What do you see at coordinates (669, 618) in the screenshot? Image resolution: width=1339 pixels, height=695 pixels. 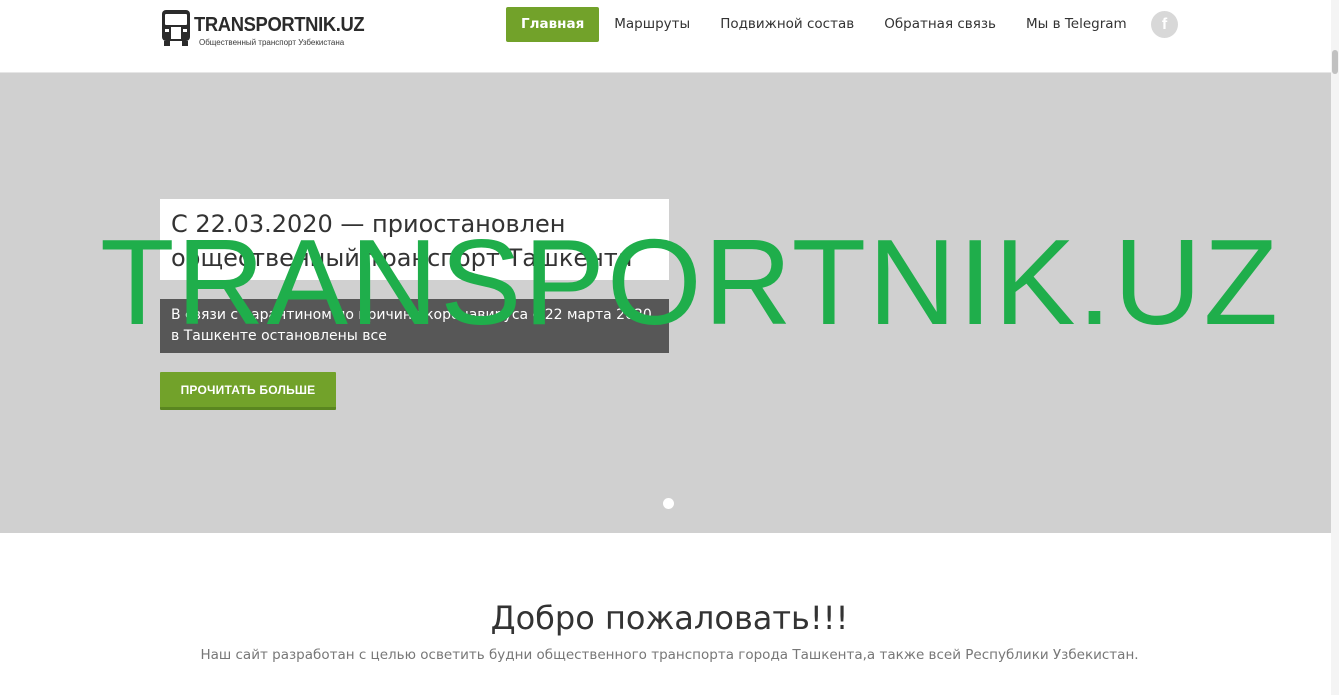 I see `welcome-title: Добро пожаловать!!!` at bounding box center [669, 618].